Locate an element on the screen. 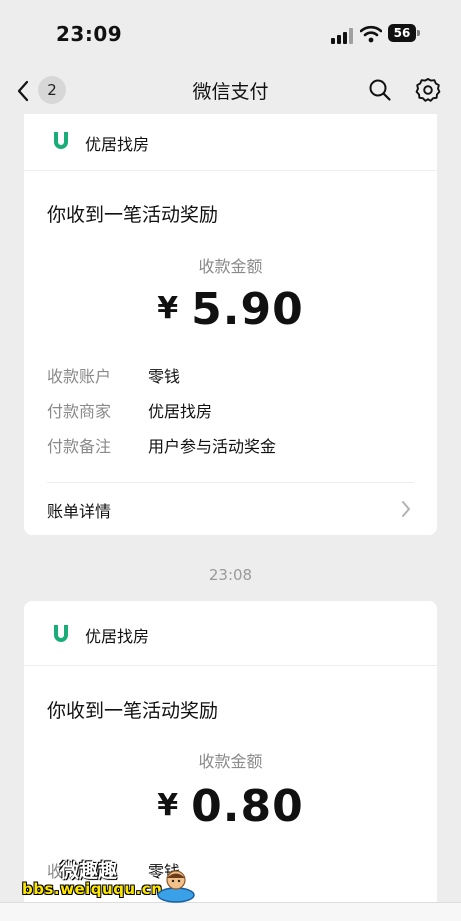 The width and height of the screenshot is (461, 921). wifi-icon is located at coordinates (371, 34).